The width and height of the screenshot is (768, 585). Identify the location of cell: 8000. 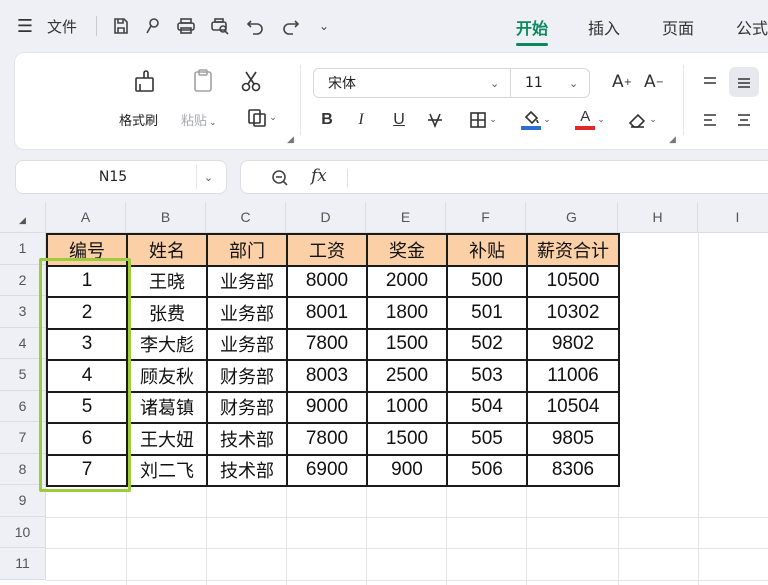
(327, 281).